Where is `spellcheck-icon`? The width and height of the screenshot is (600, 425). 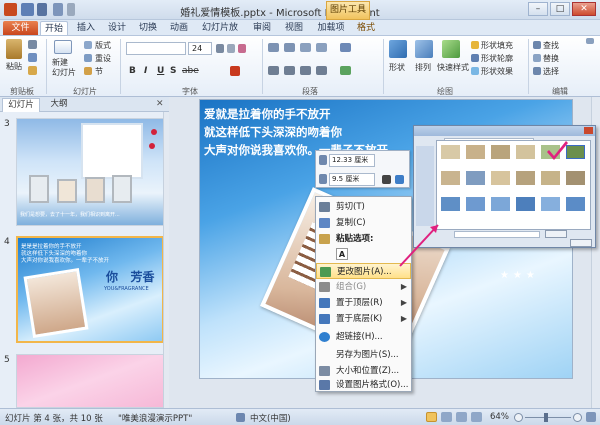 spellcheck-icon is located at coordinates (240, 417).